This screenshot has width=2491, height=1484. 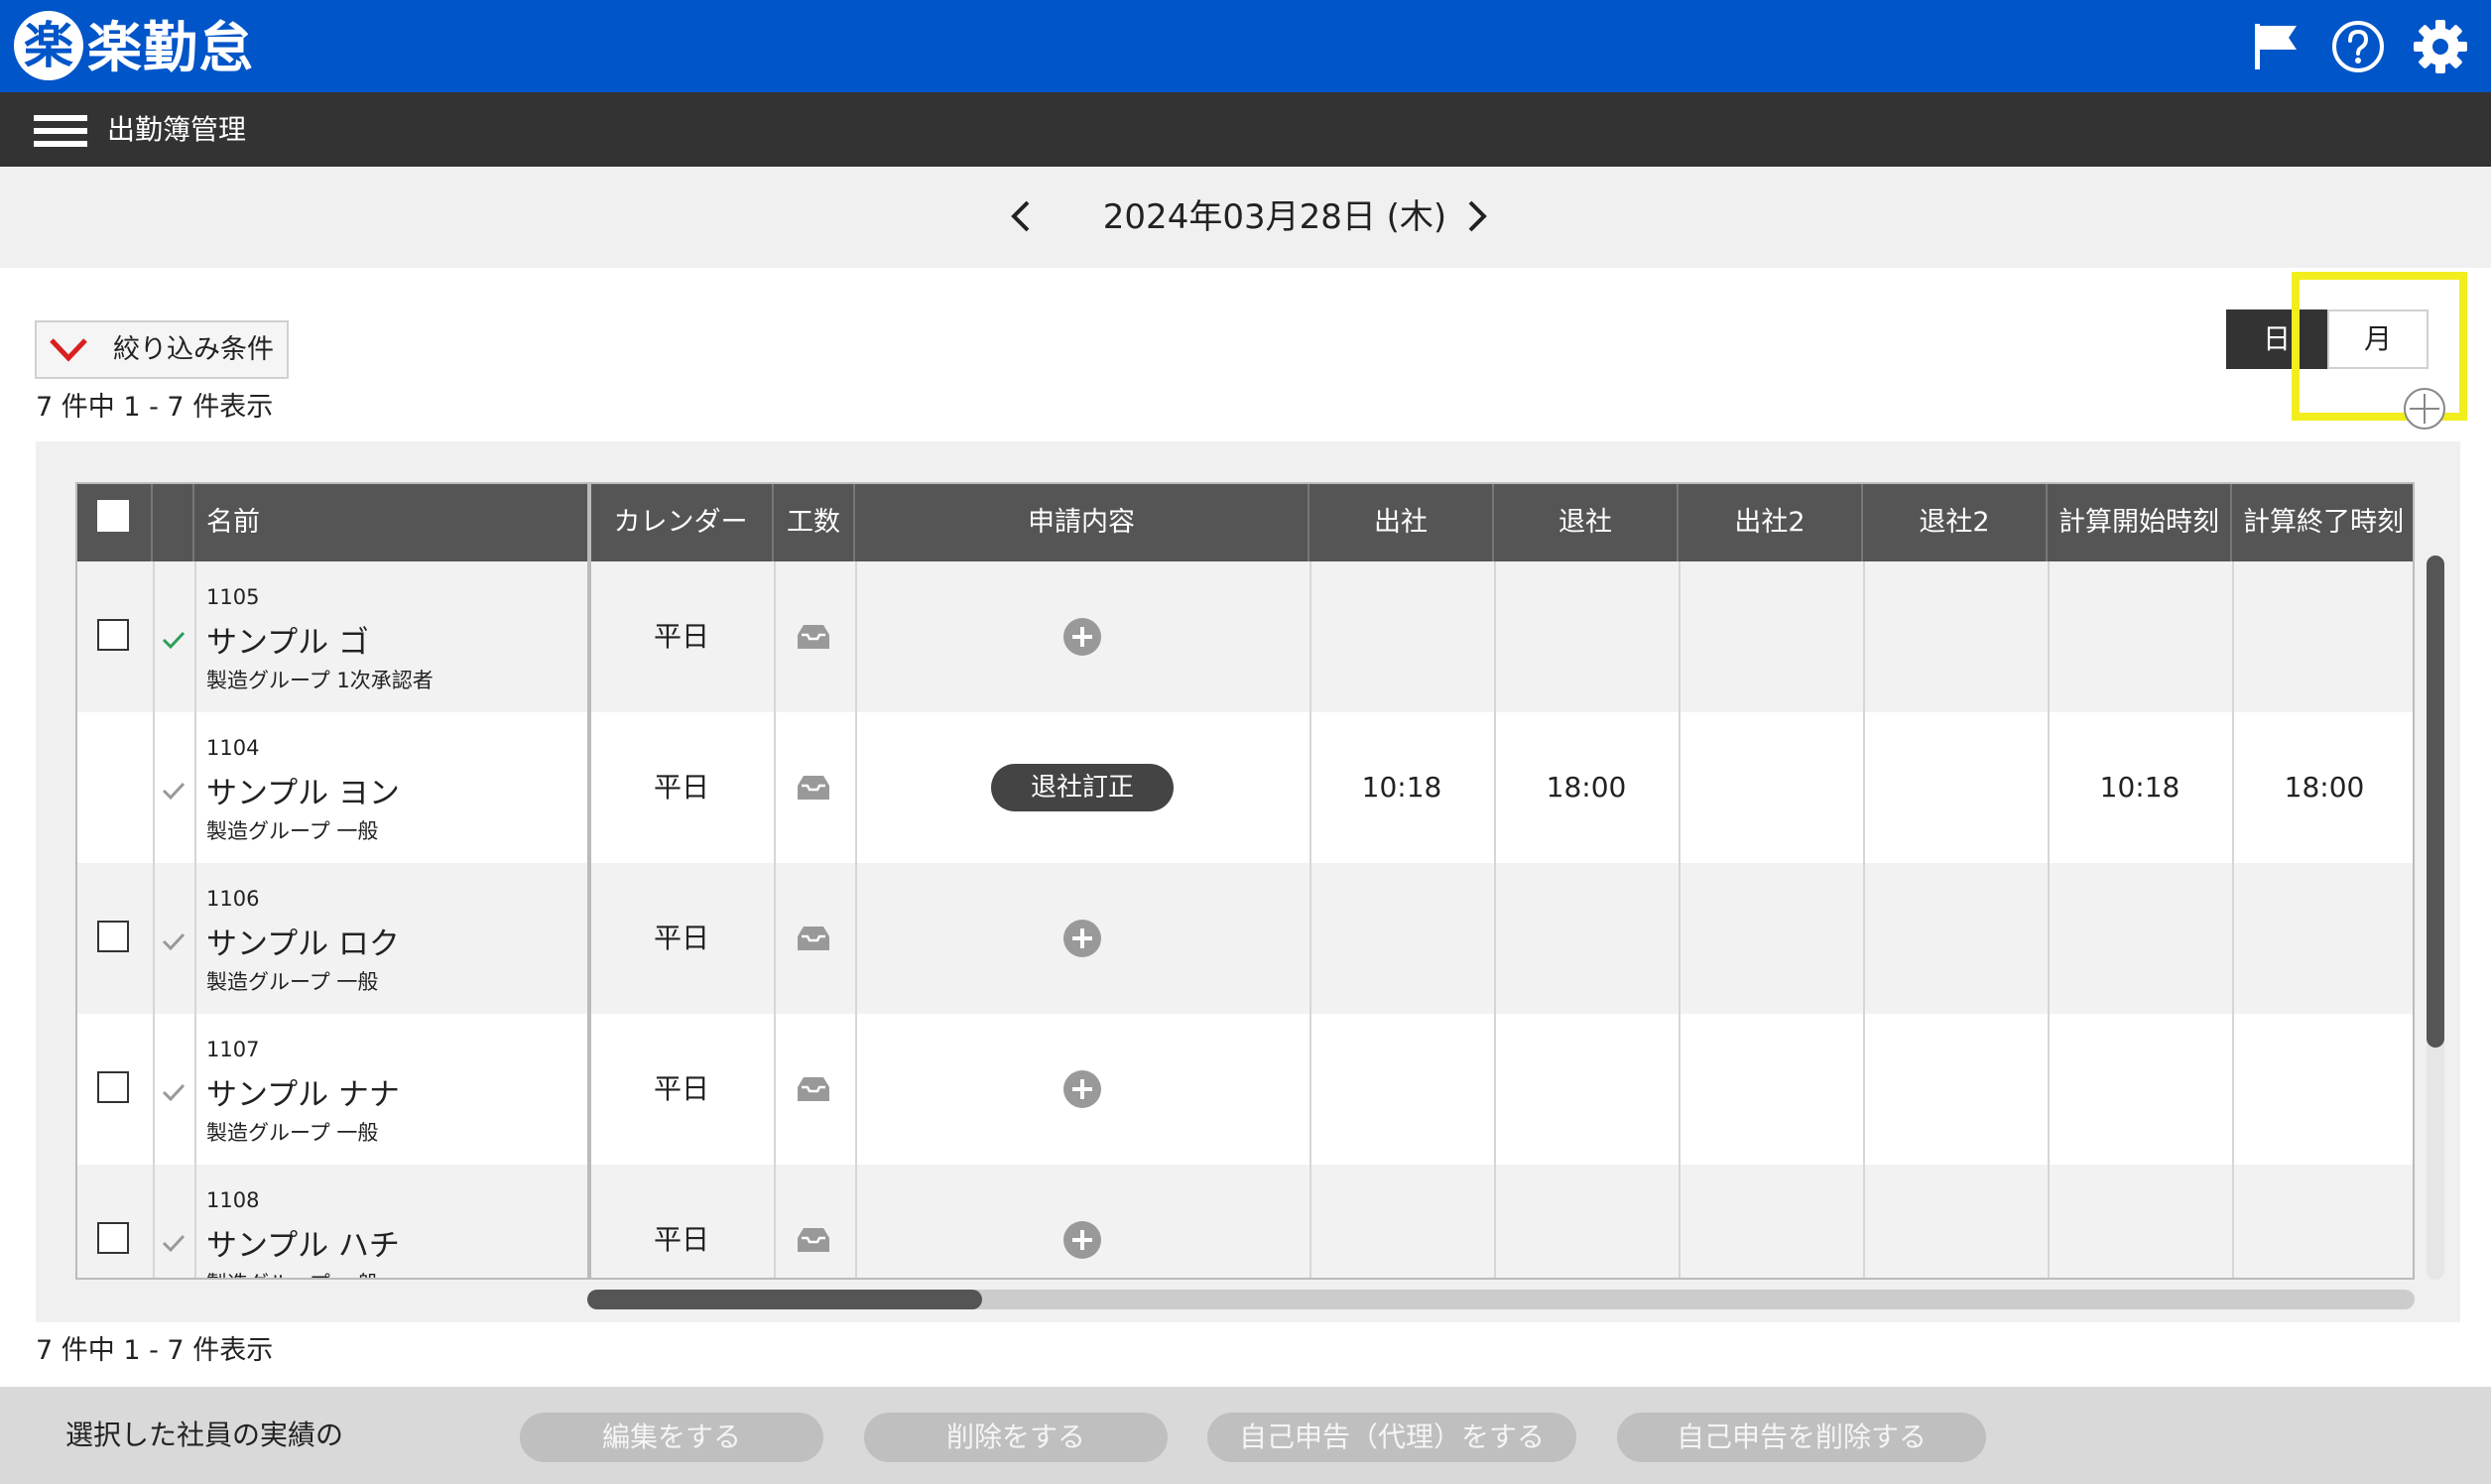 What do you see at coordinates (1391, 1437) in the screenshot?
I see `self-report-proxy-button: 自己申告（代理）をする` at bounding box center [1391, 1437].